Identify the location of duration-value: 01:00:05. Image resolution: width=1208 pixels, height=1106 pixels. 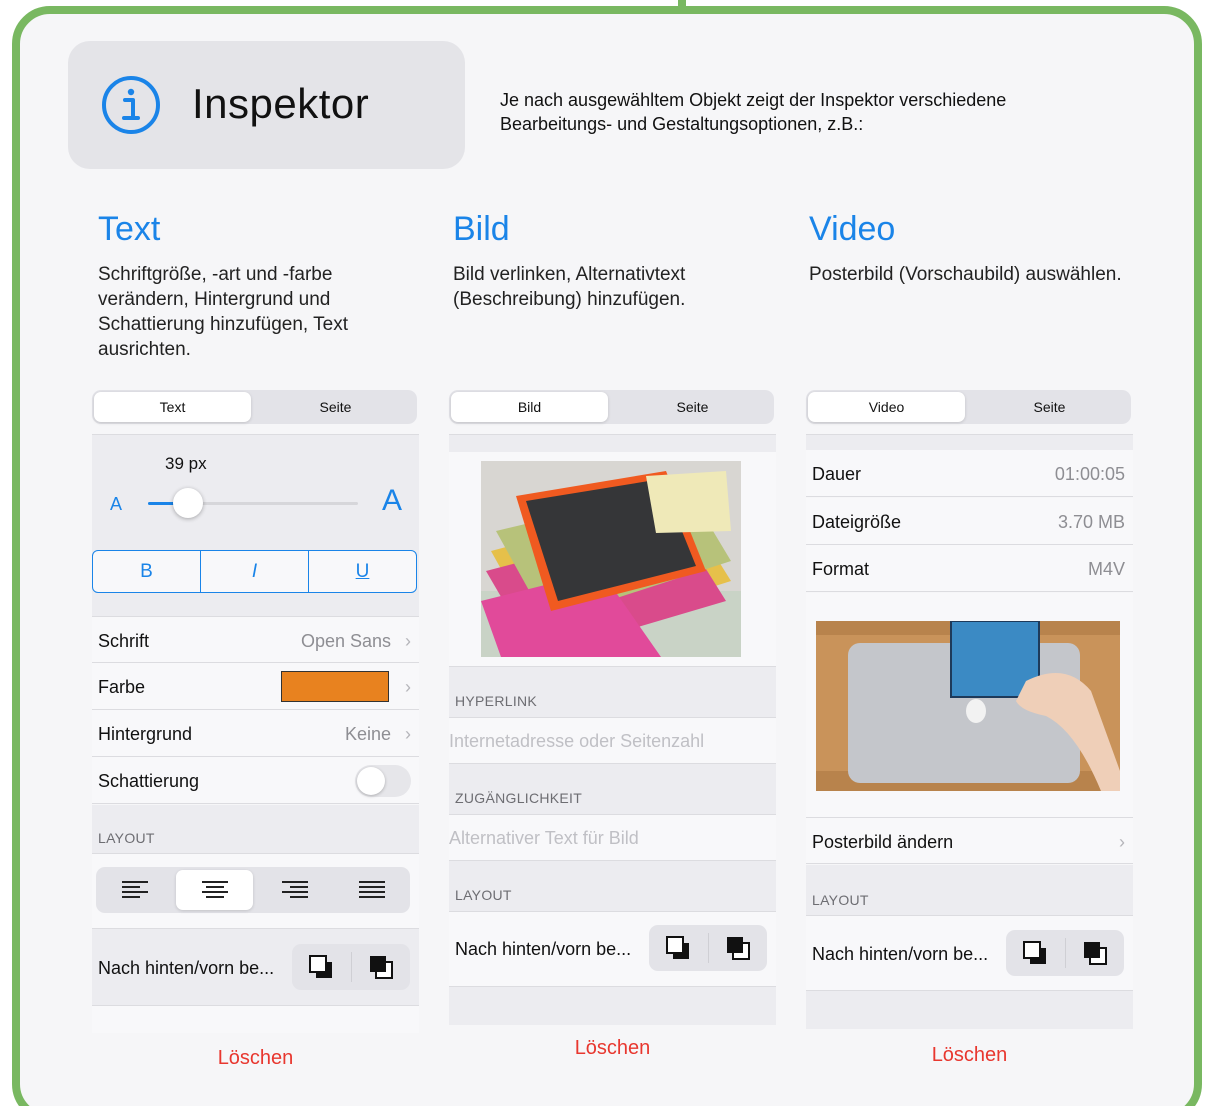
(1089, 474).